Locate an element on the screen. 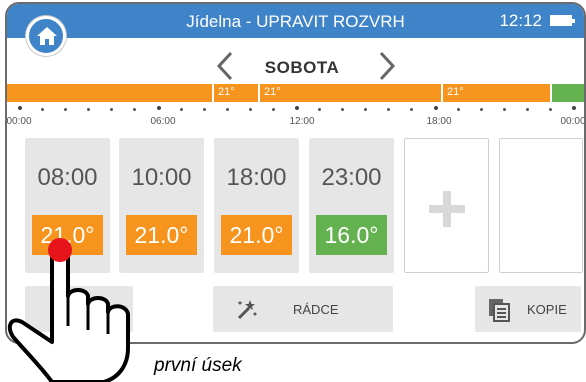  touch-point-indicator is located at coordinates (60, 250).